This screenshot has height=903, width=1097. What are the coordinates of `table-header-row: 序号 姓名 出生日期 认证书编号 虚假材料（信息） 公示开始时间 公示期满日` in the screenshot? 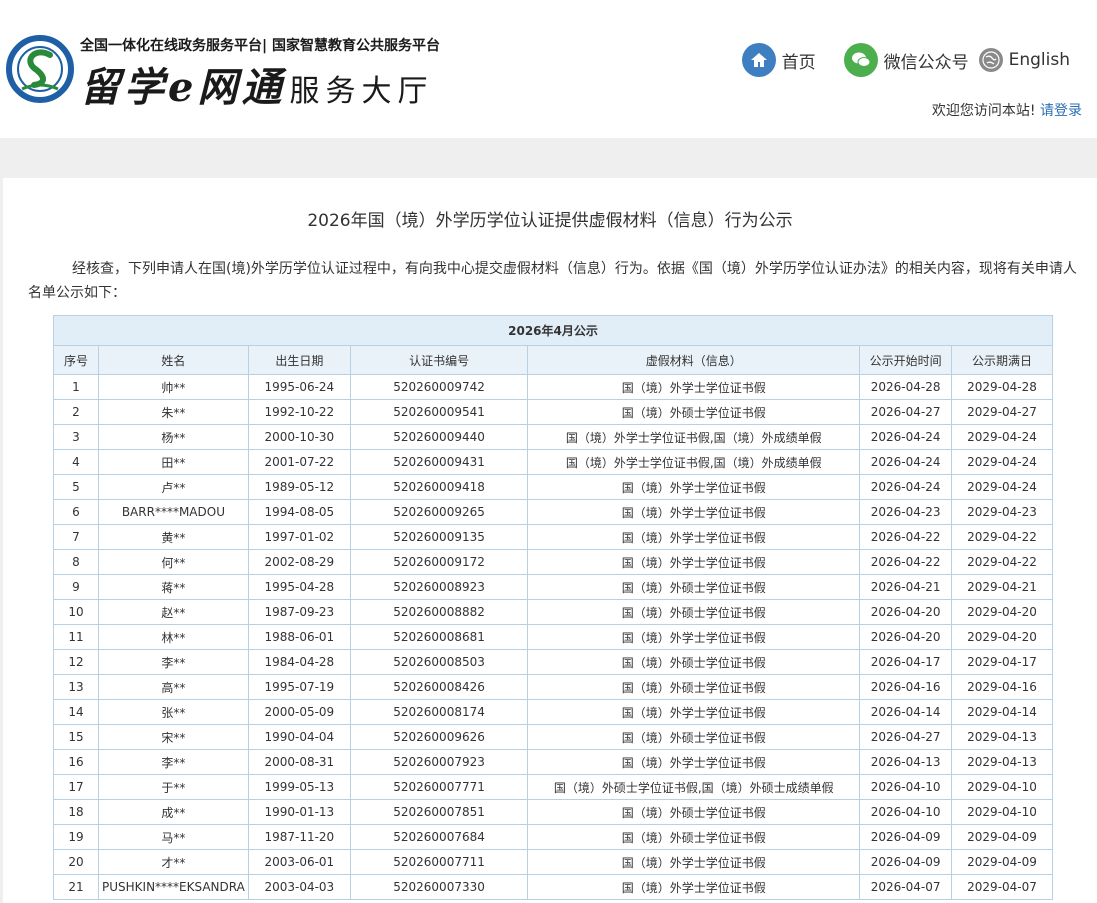 It's located at (553, 360).